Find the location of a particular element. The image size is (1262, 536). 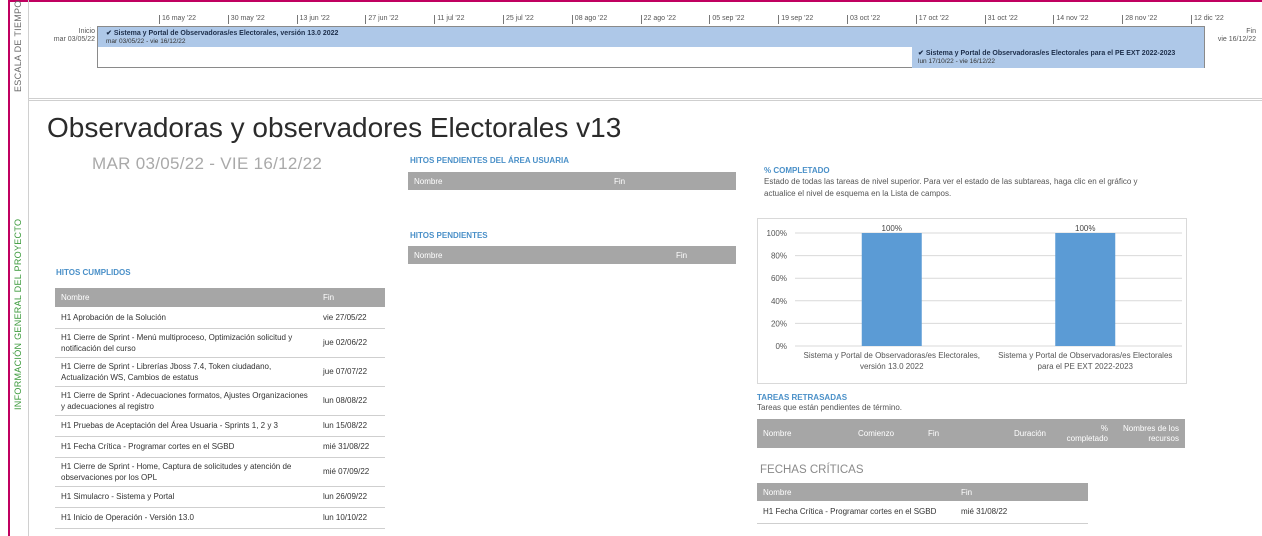

timeline-tick: 17 oct '22 is located at coordinates (932, 19).